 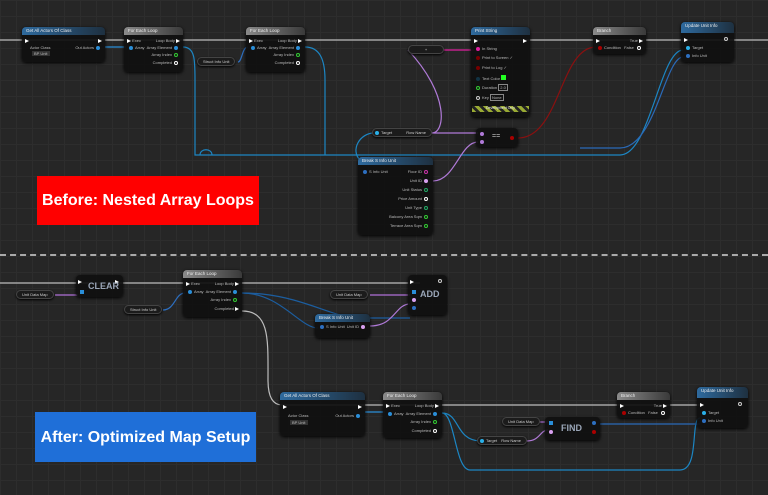 What do you see at coordinates (503, 87) in the screenshot?
I see `duration-input: 2.0` at bounding box center [503, 87].